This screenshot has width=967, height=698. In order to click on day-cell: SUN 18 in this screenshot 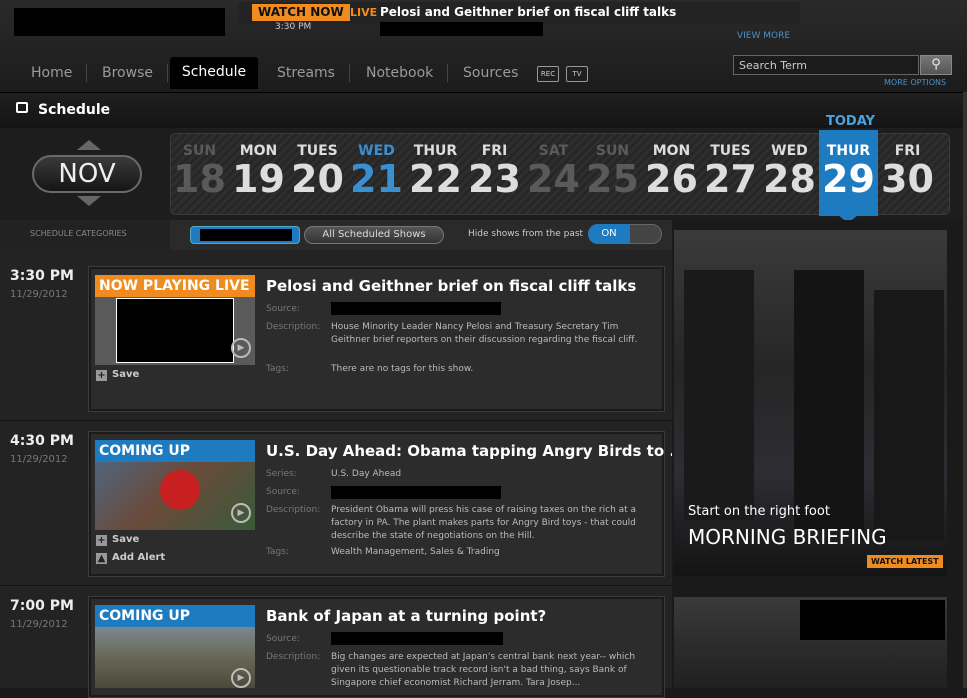, I will do `click(199, 167)`.